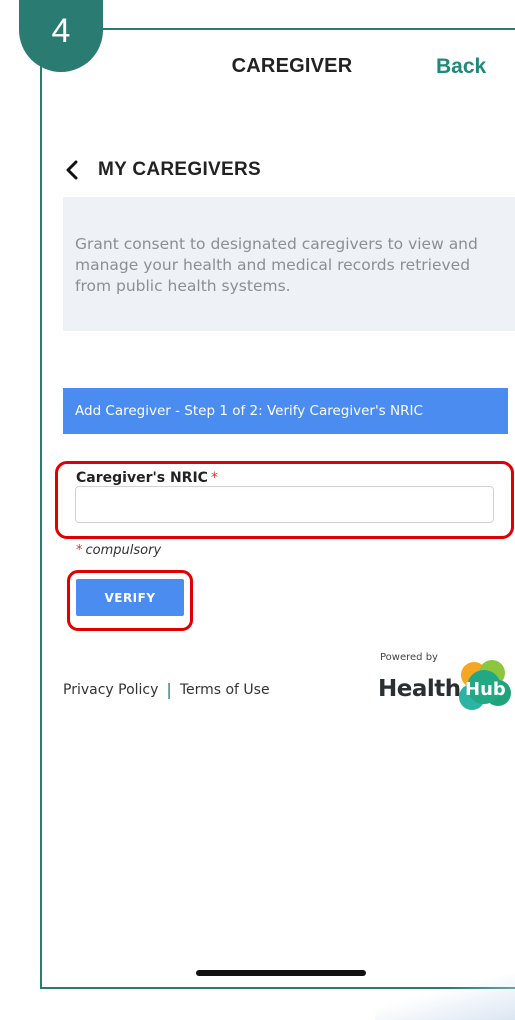 This screenshot has height=1020, width=515. I want to click on terms-of-use-link: Terms of Use, so click(225, 690).